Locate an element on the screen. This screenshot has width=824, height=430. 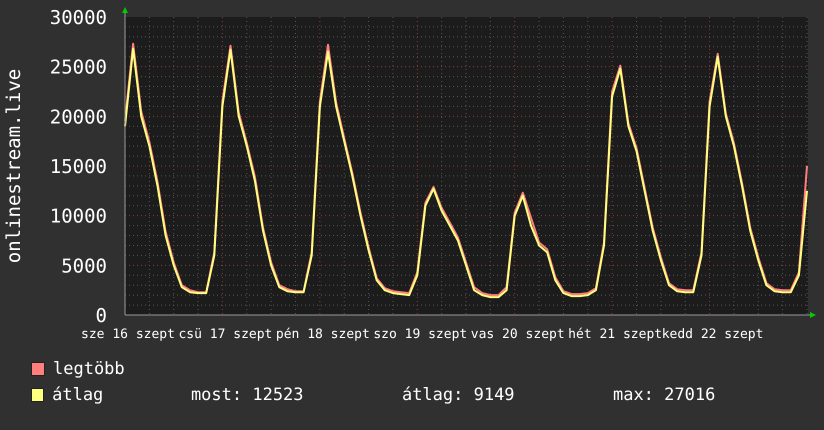
x-axis-label: csü 17 szept is located at coordinates (225, 334).